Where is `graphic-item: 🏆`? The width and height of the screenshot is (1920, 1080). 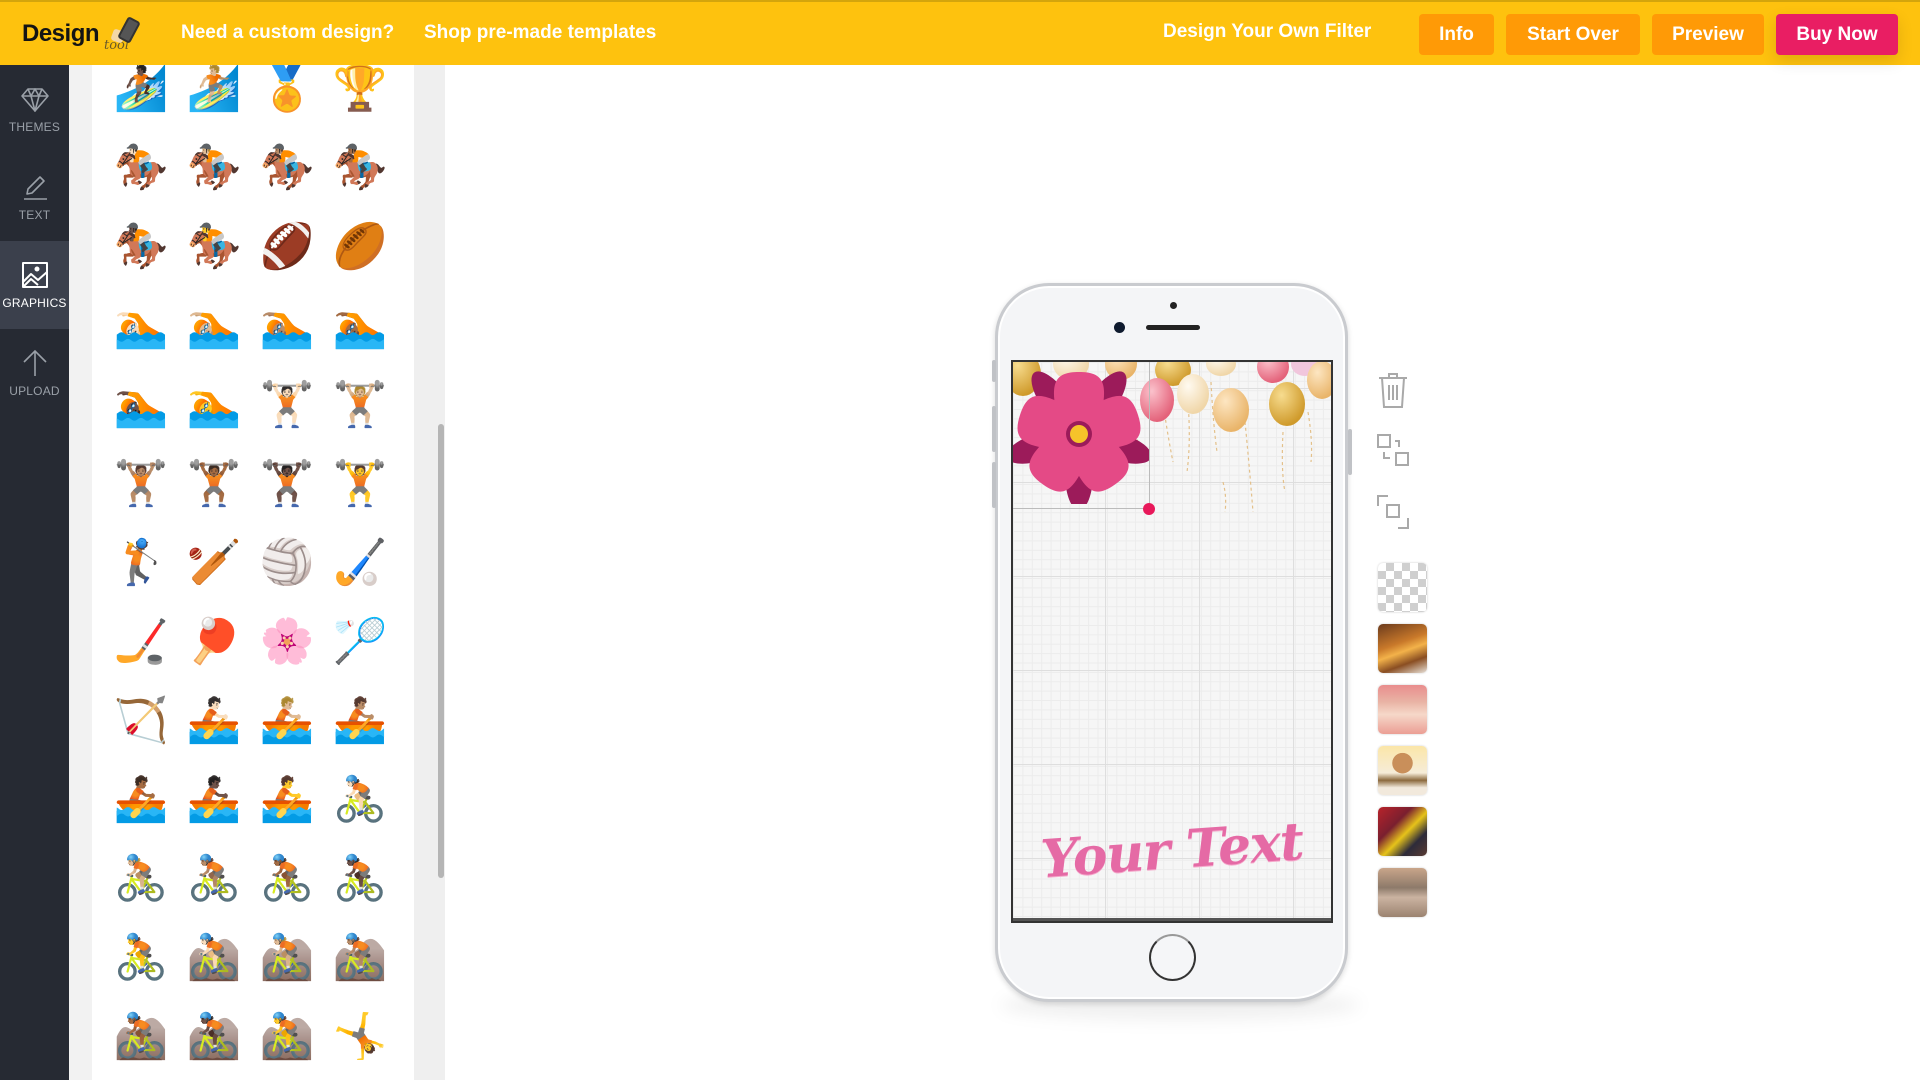 graphic-item: 🏆 is located at coordinates (360, 91).